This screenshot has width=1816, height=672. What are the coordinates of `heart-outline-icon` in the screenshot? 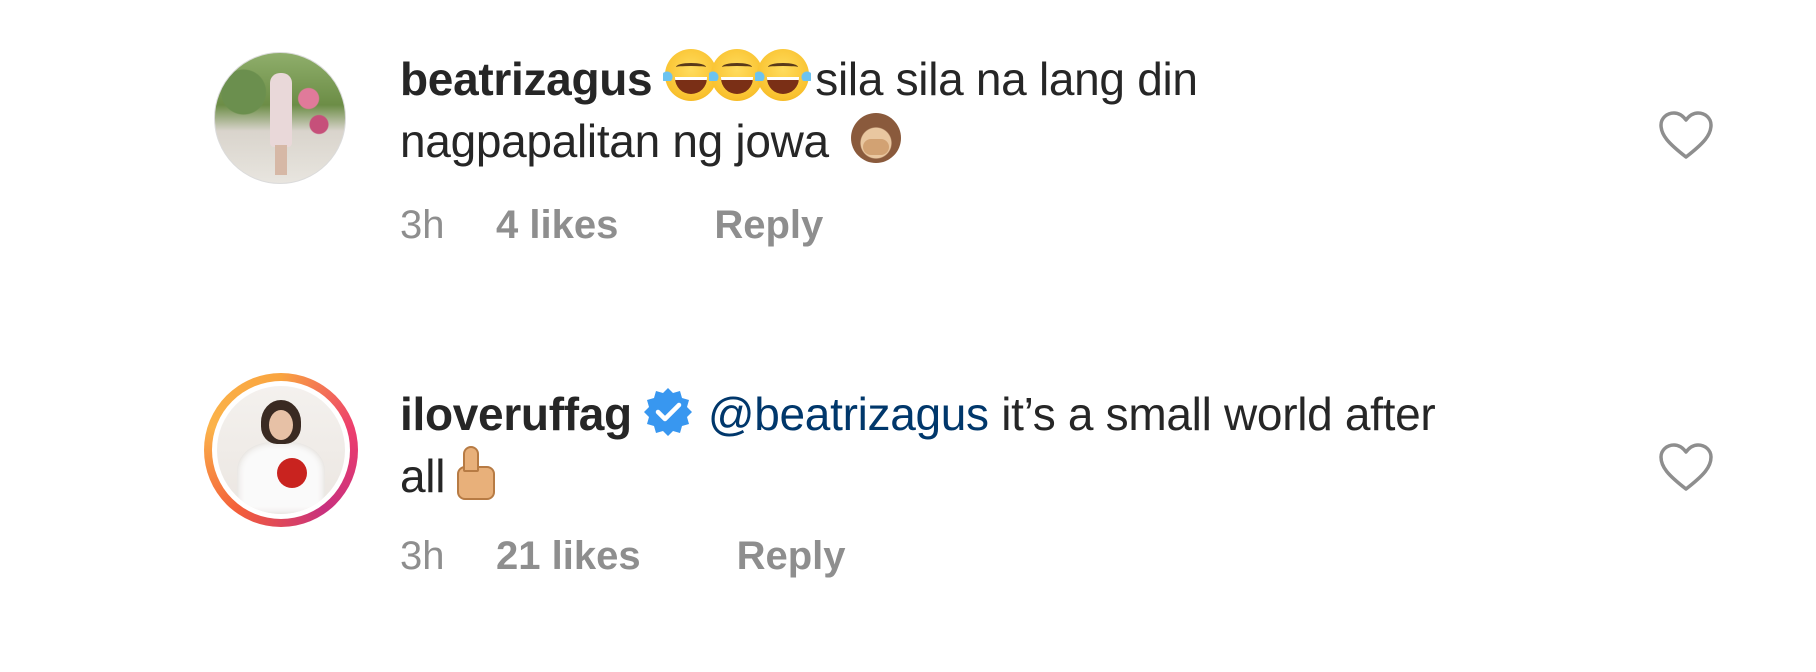 It's located at (1686, 136).